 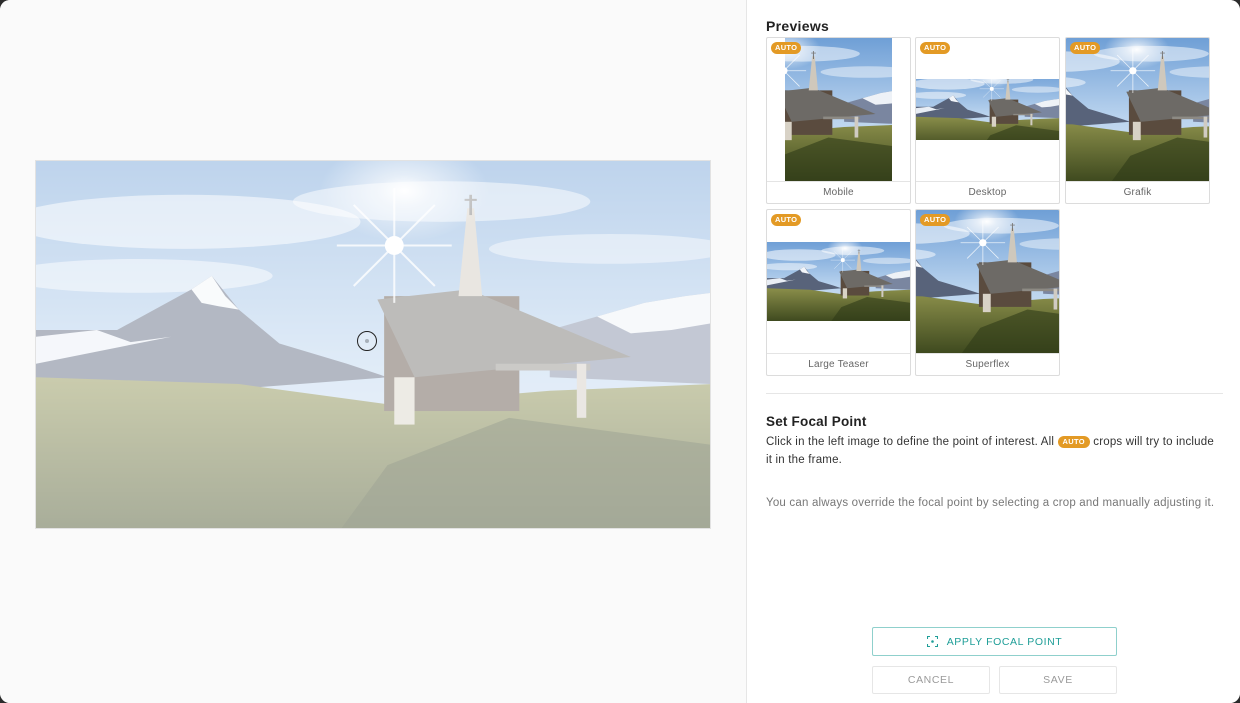 What do you see at coordinates (932, 641) in the screenshot?
I see `focus-target-icon` at bounding box center [932, 641].